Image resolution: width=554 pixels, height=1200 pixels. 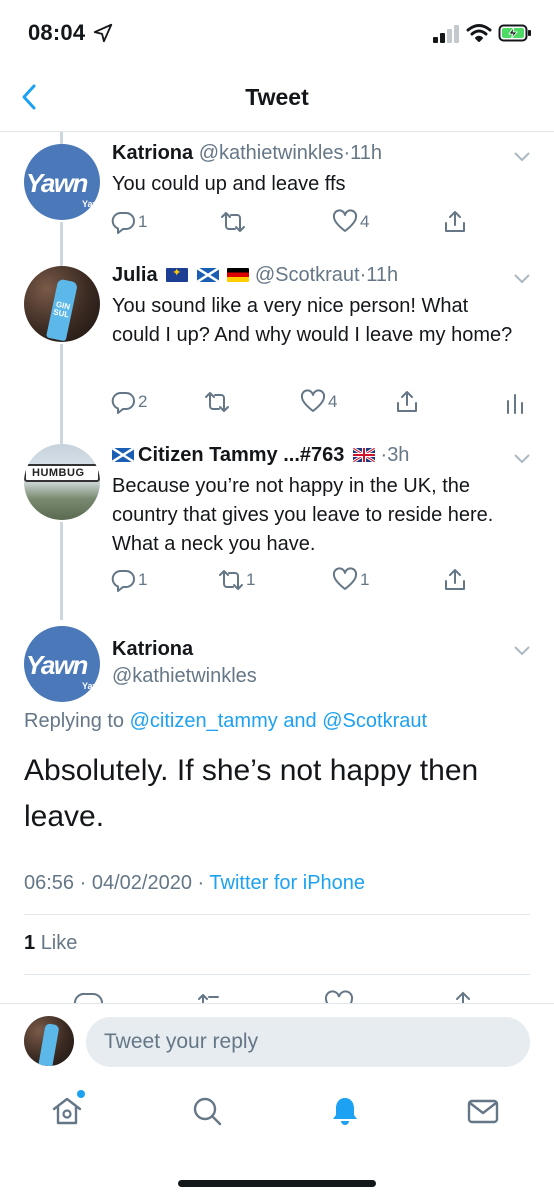 I want to click on tweet-time: 06:56, so click(x=49, y=883).